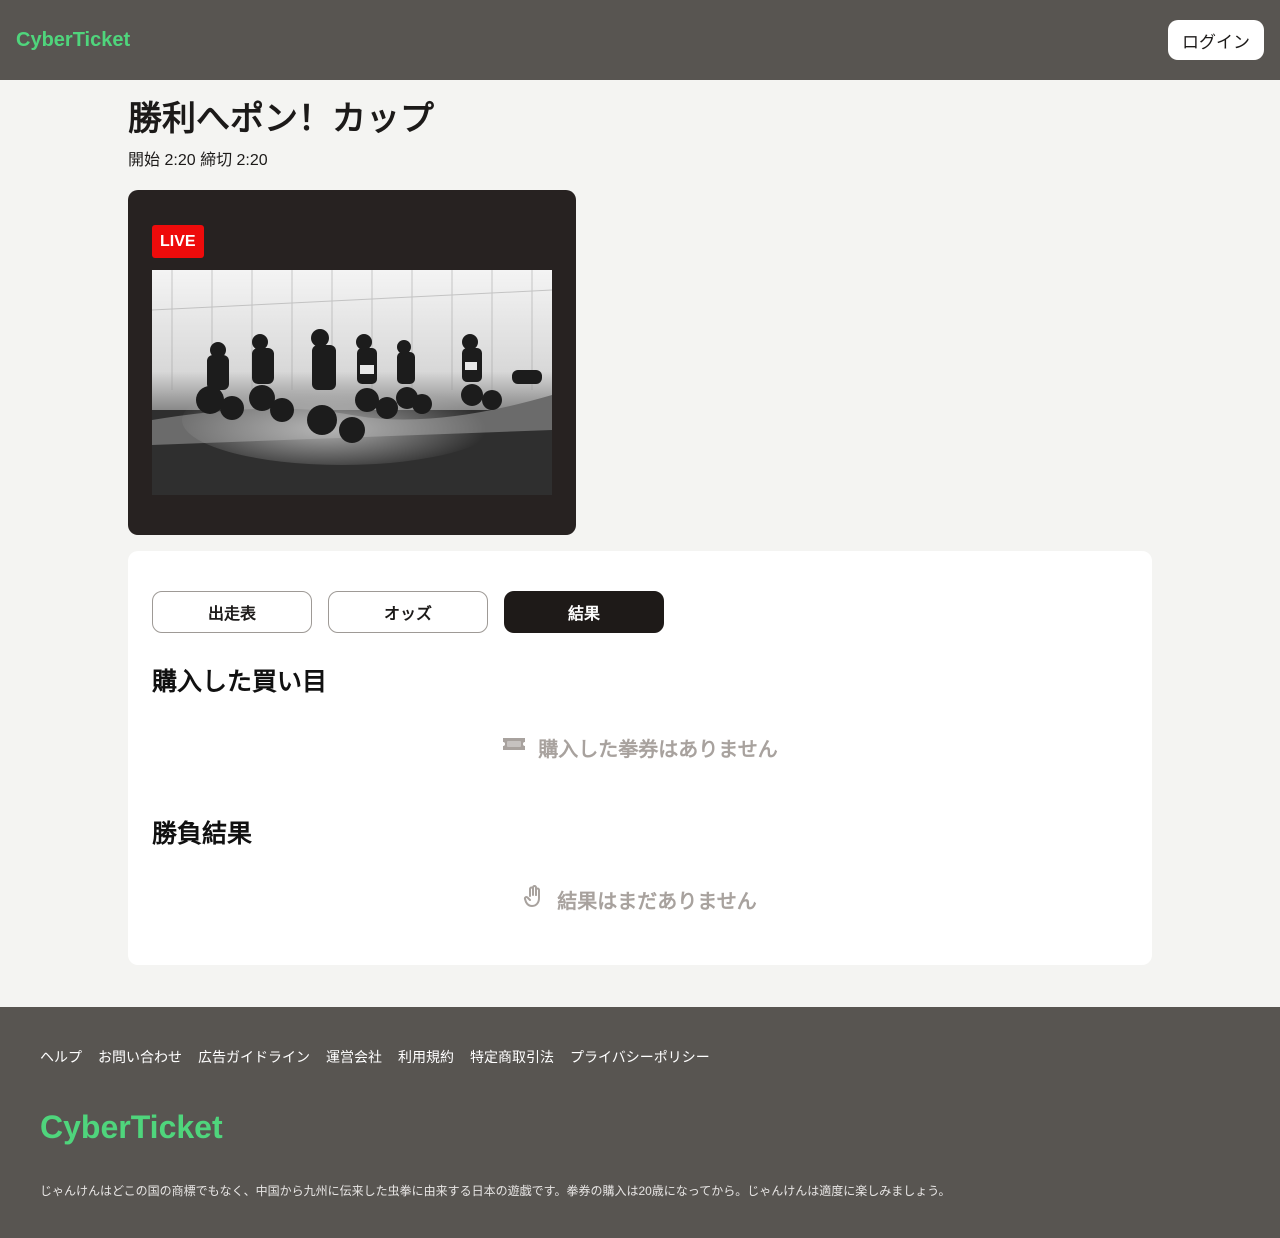 The width and height of the screenshot is (1280, 1238). What do you see at coordinates (658, 749) in the screenshot?
I see `purchased-empty-text: 購入した拳券はありません` at bounding box center [658, 749].